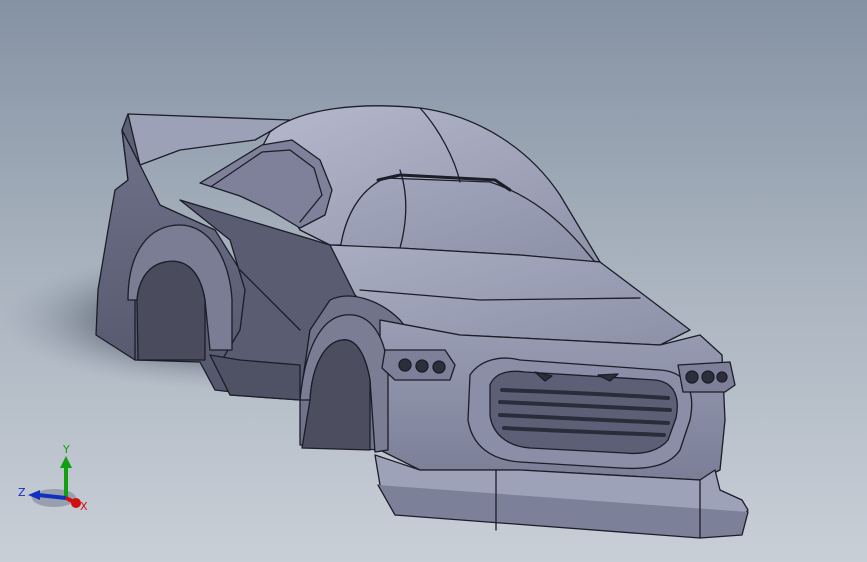  Describe the element at coordinates (583, 412) in the screenshot. I see `grille-opening` at that location.